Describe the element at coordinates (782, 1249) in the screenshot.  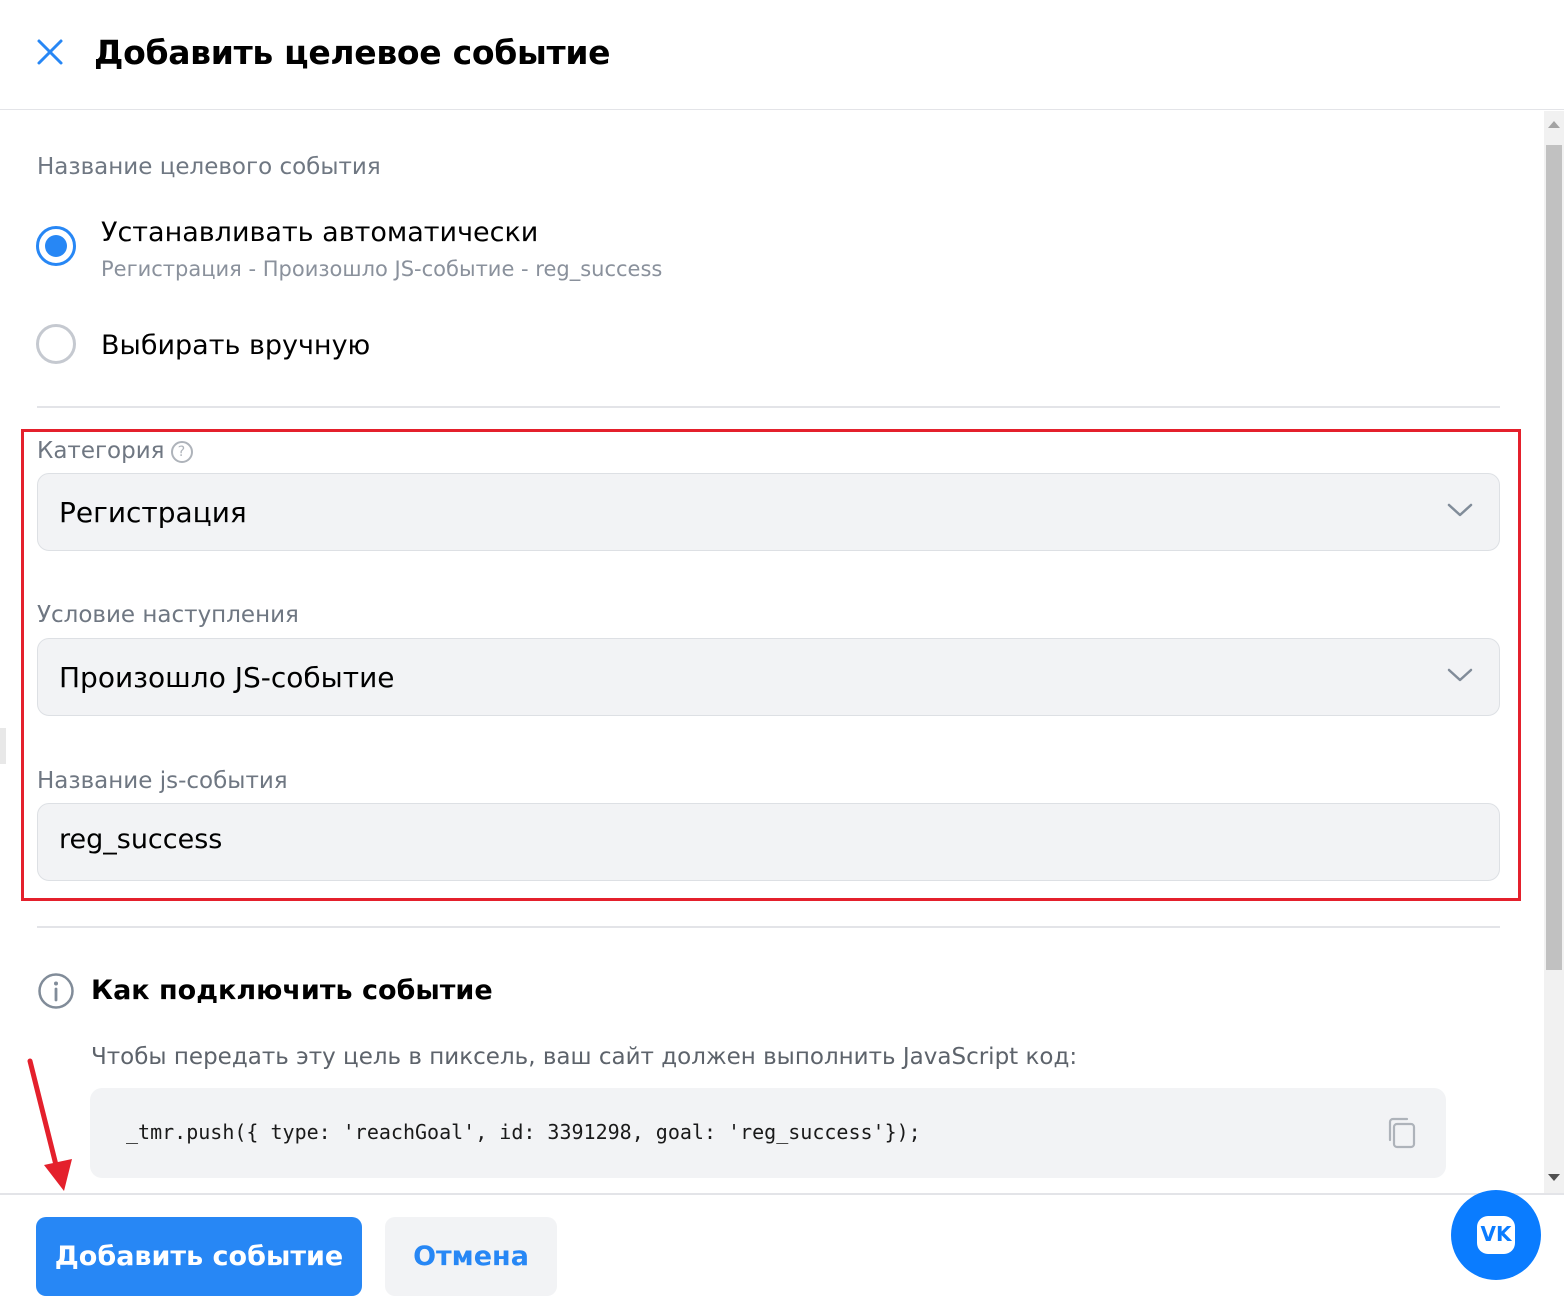
I see `modal-footer: Добавить событие Отмена` at that location.